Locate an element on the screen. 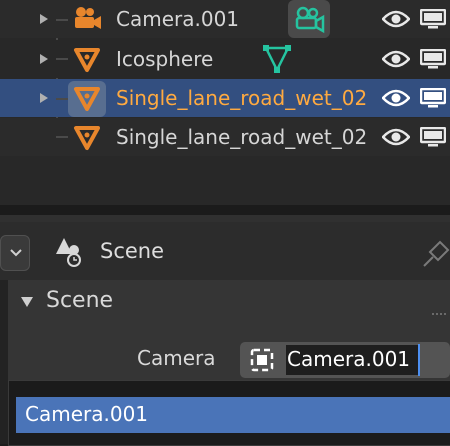 This screenshot has width=450, height=446. camera-icon is located at coordinates (88, 18).